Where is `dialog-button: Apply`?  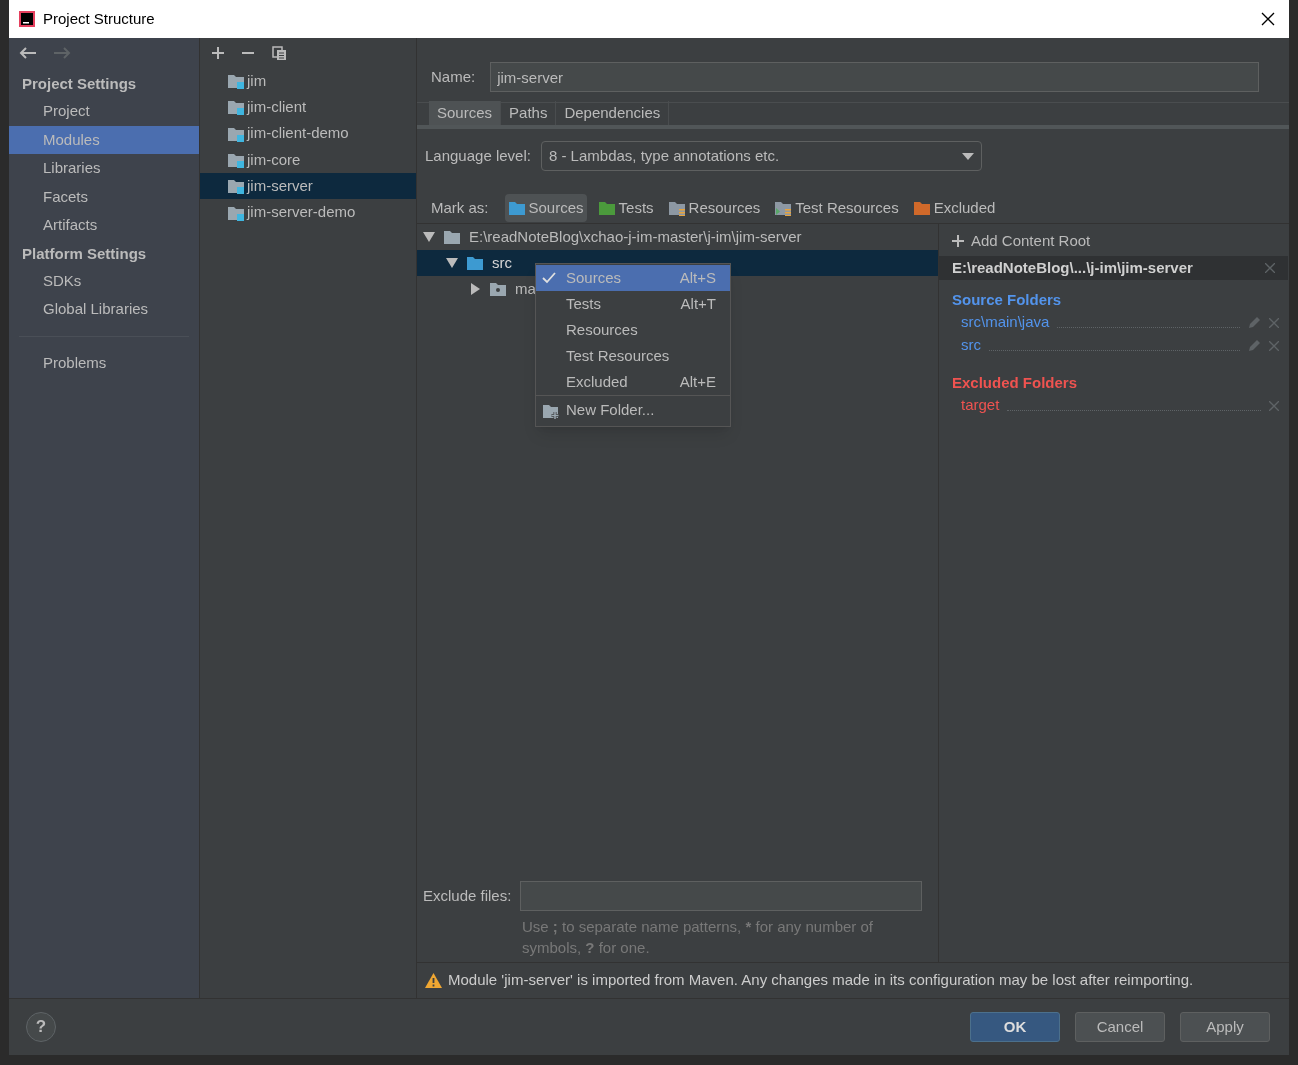 dialog-button: Apply is located at coordinates (1225, 1027).